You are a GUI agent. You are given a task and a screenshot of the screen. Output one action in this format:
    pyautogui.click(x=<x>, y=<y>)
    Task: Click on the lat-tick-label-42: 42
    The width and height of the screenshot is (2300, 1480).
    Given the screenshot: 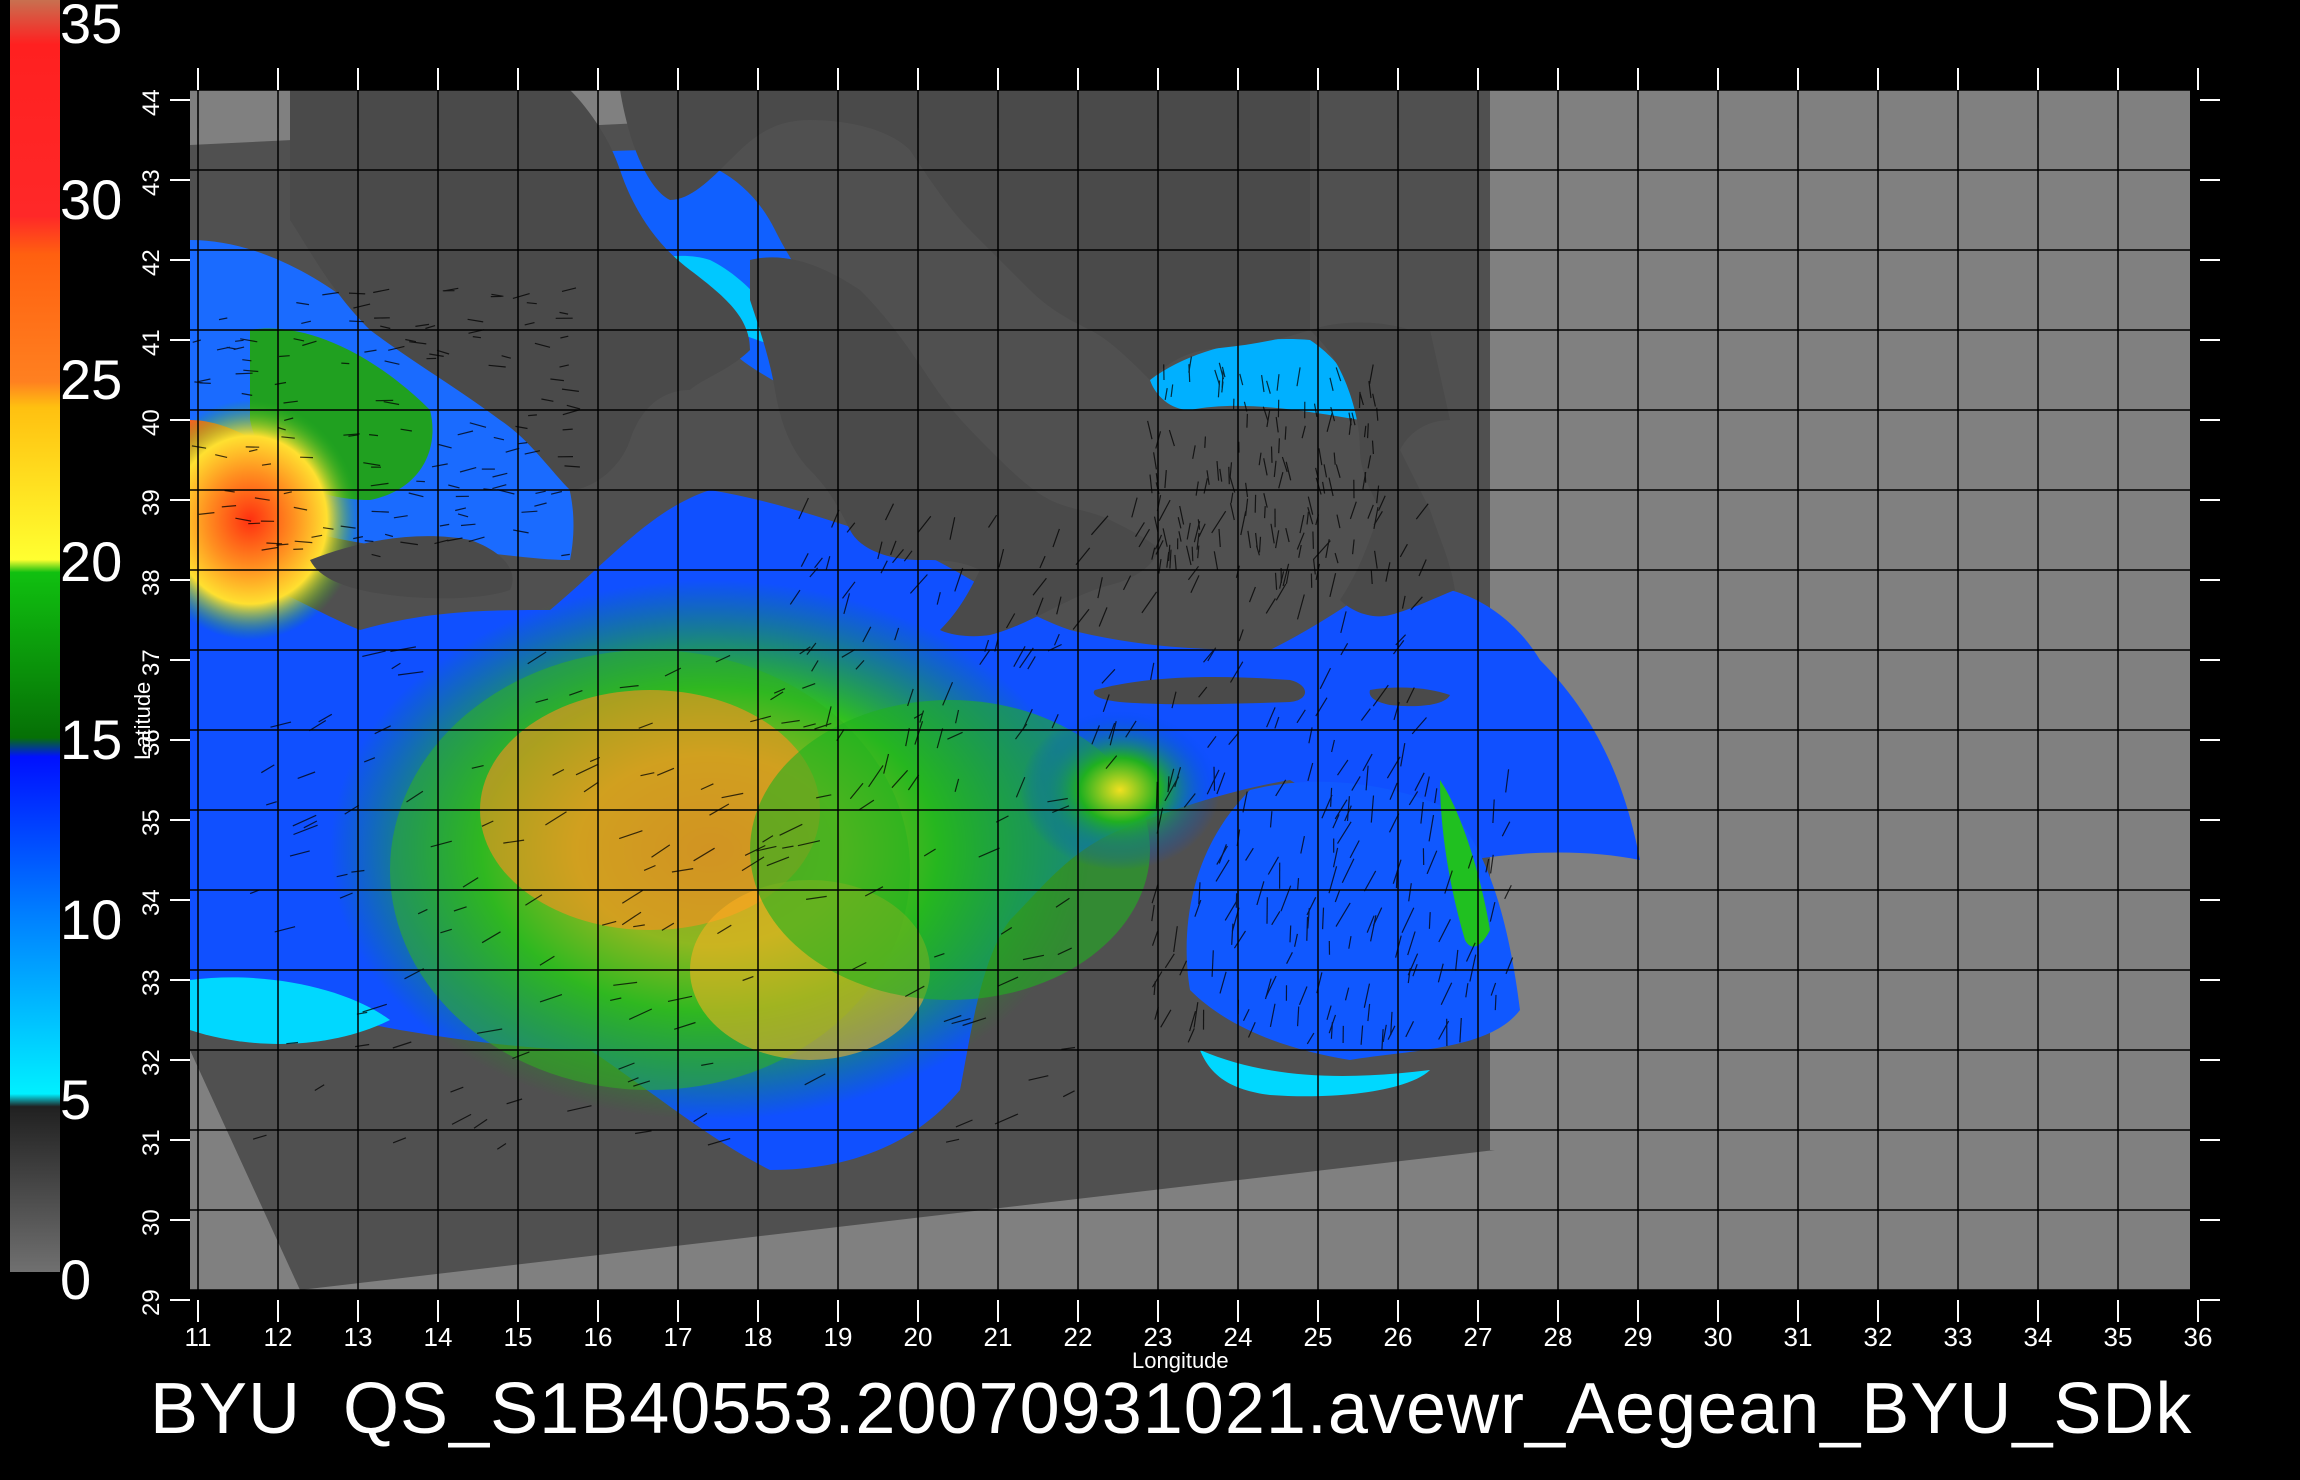 What is the action you would take?
    pyautogui.click(x=151, y=262)
    